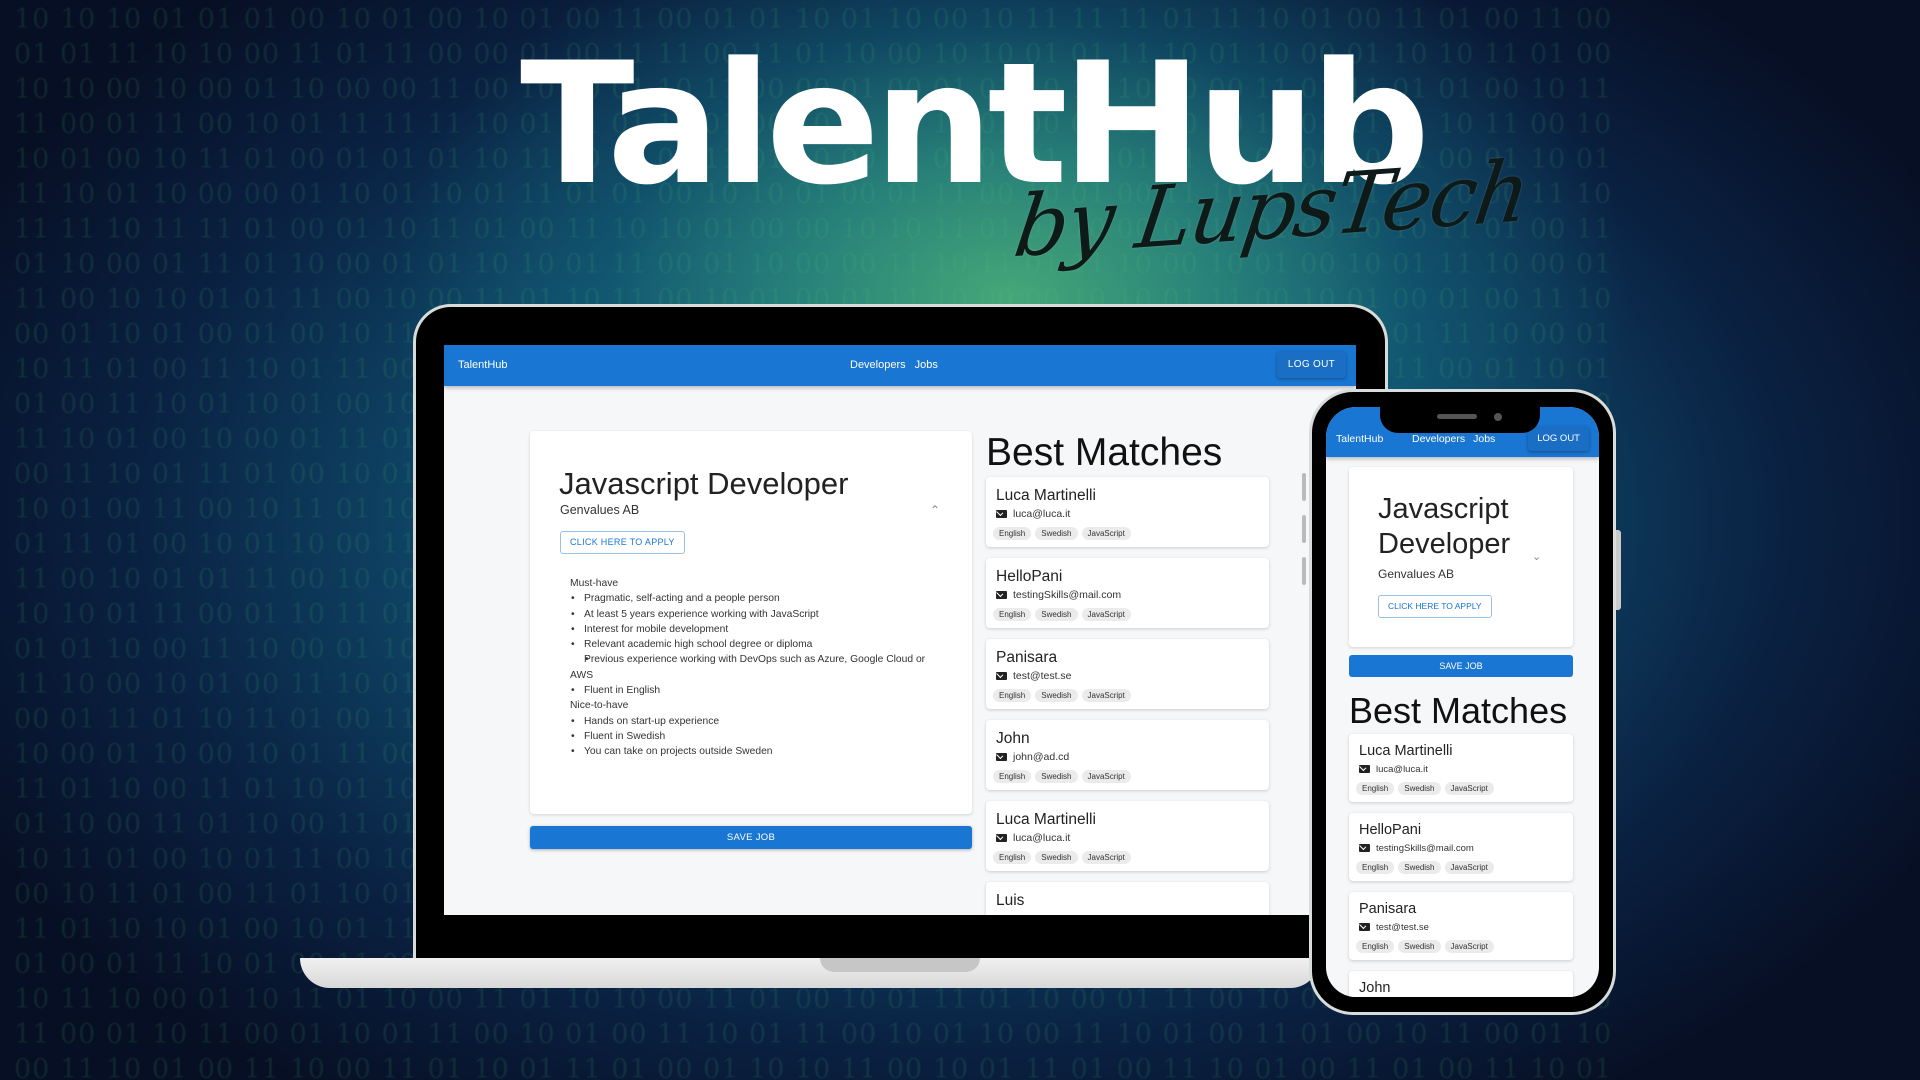 This screenshot has width=1920, height=1080. I want to click on scrollbar, so click(1304, 545).